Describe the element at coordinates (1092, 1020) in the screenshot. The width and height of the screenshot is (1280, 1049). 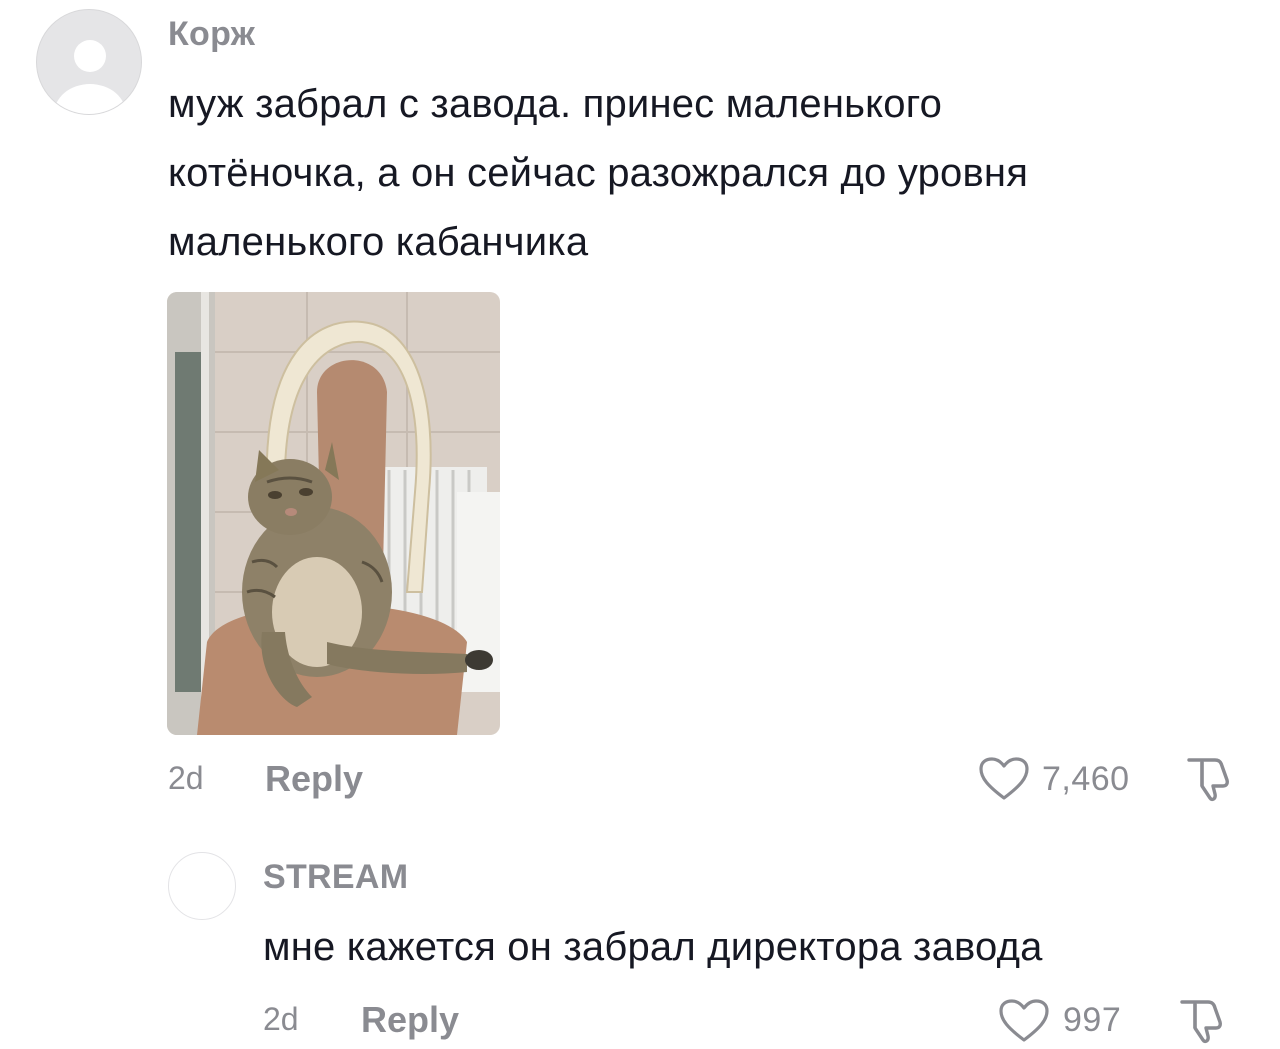
I see `reply-like-count: 997` at that location.